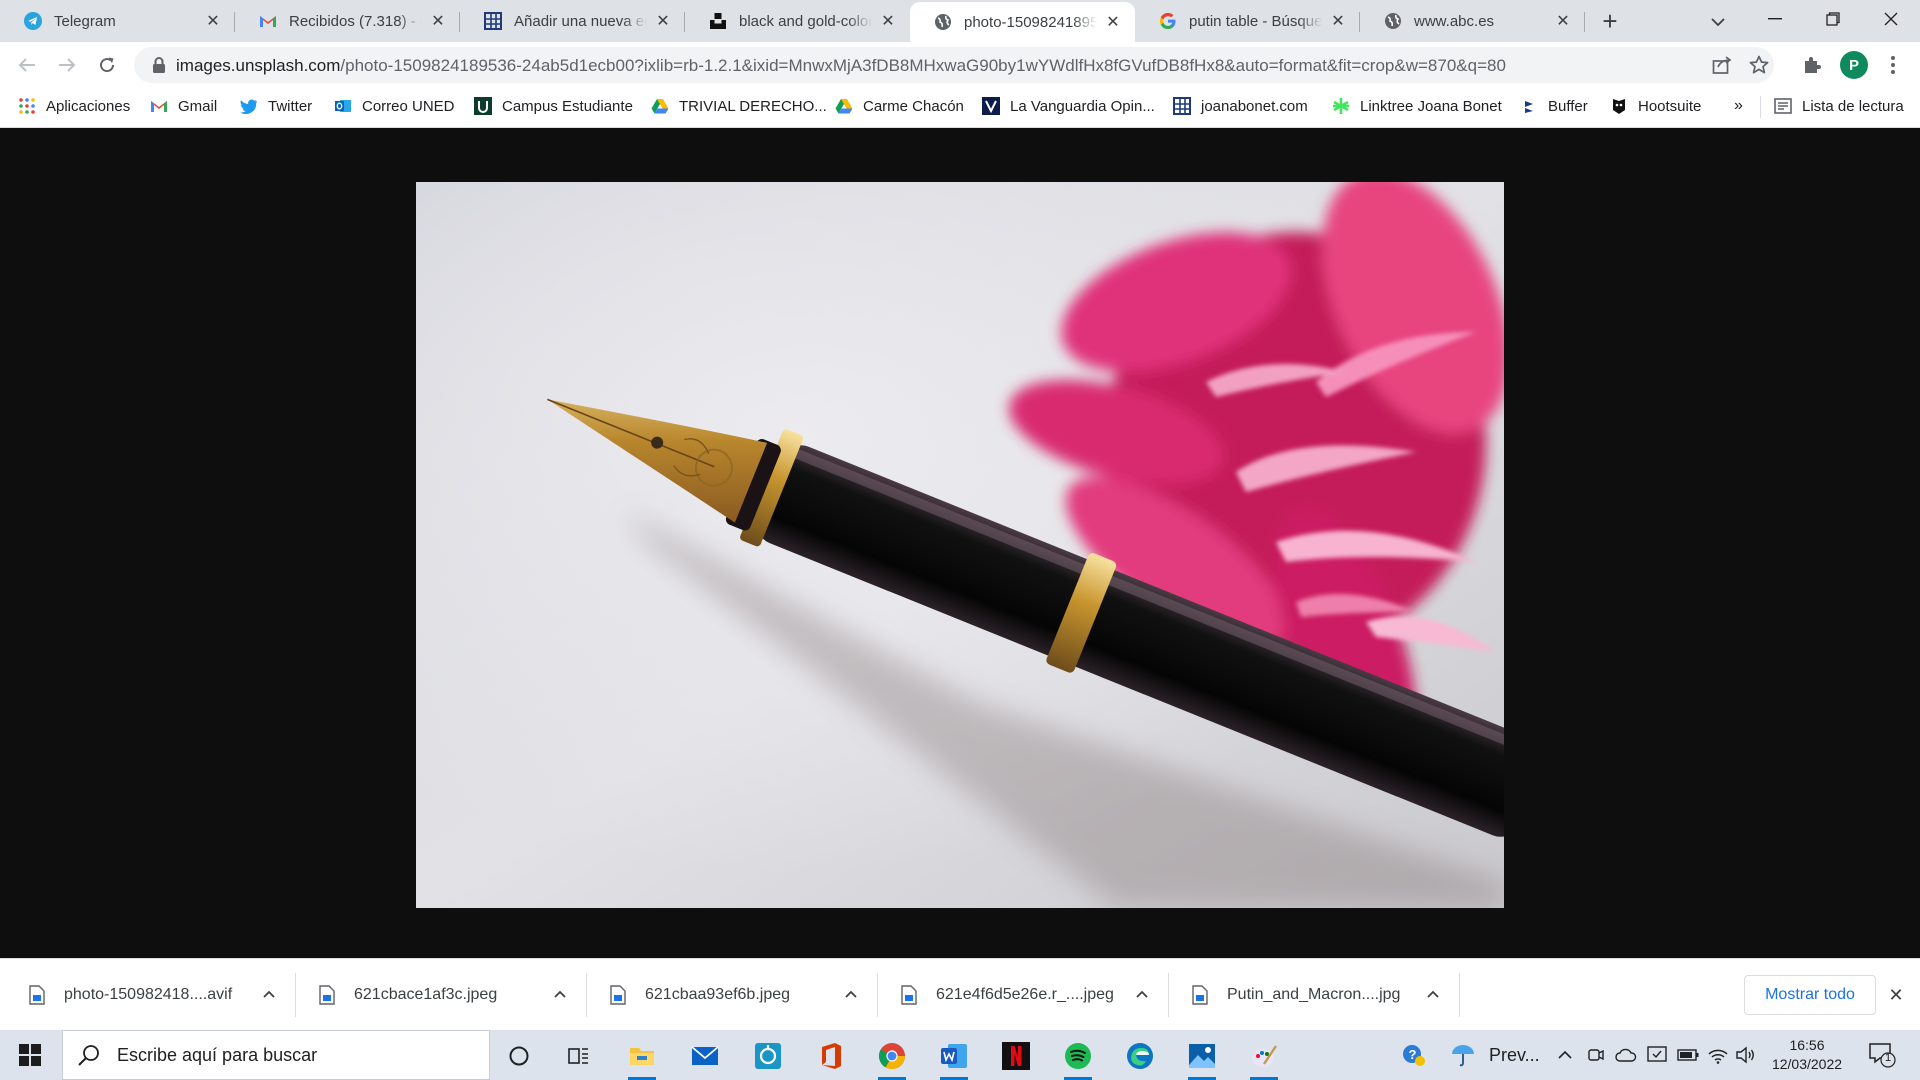  I want to click on reload-icon, so click(107, 65).